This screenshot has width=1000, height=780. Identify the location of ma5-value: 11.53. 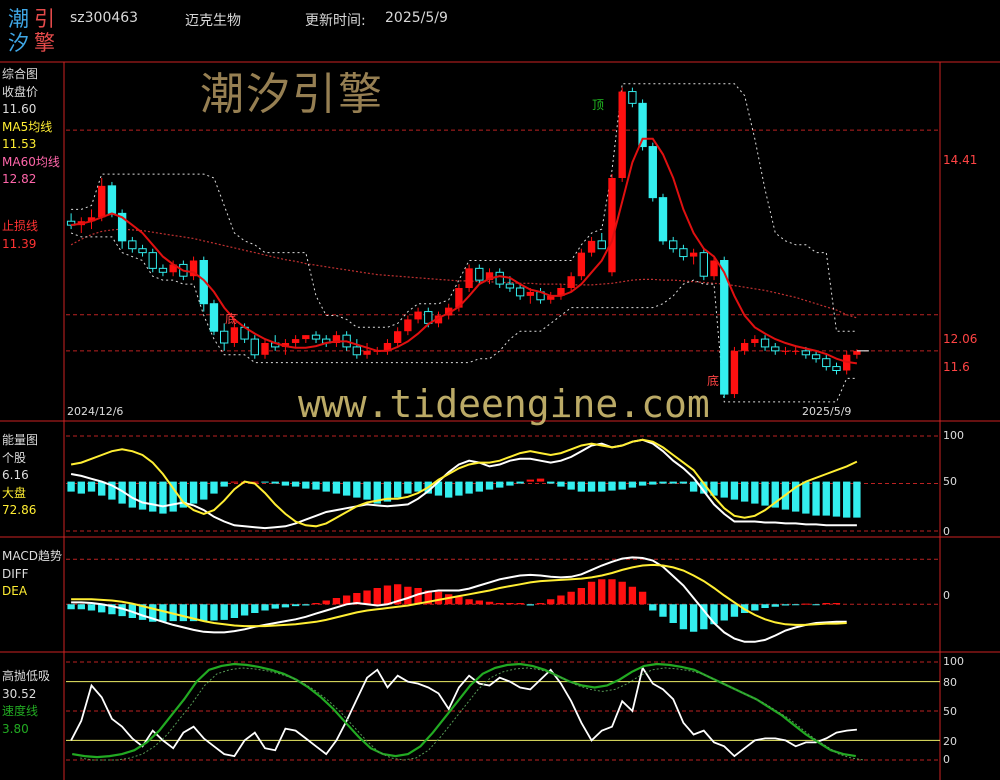
(19, 144).